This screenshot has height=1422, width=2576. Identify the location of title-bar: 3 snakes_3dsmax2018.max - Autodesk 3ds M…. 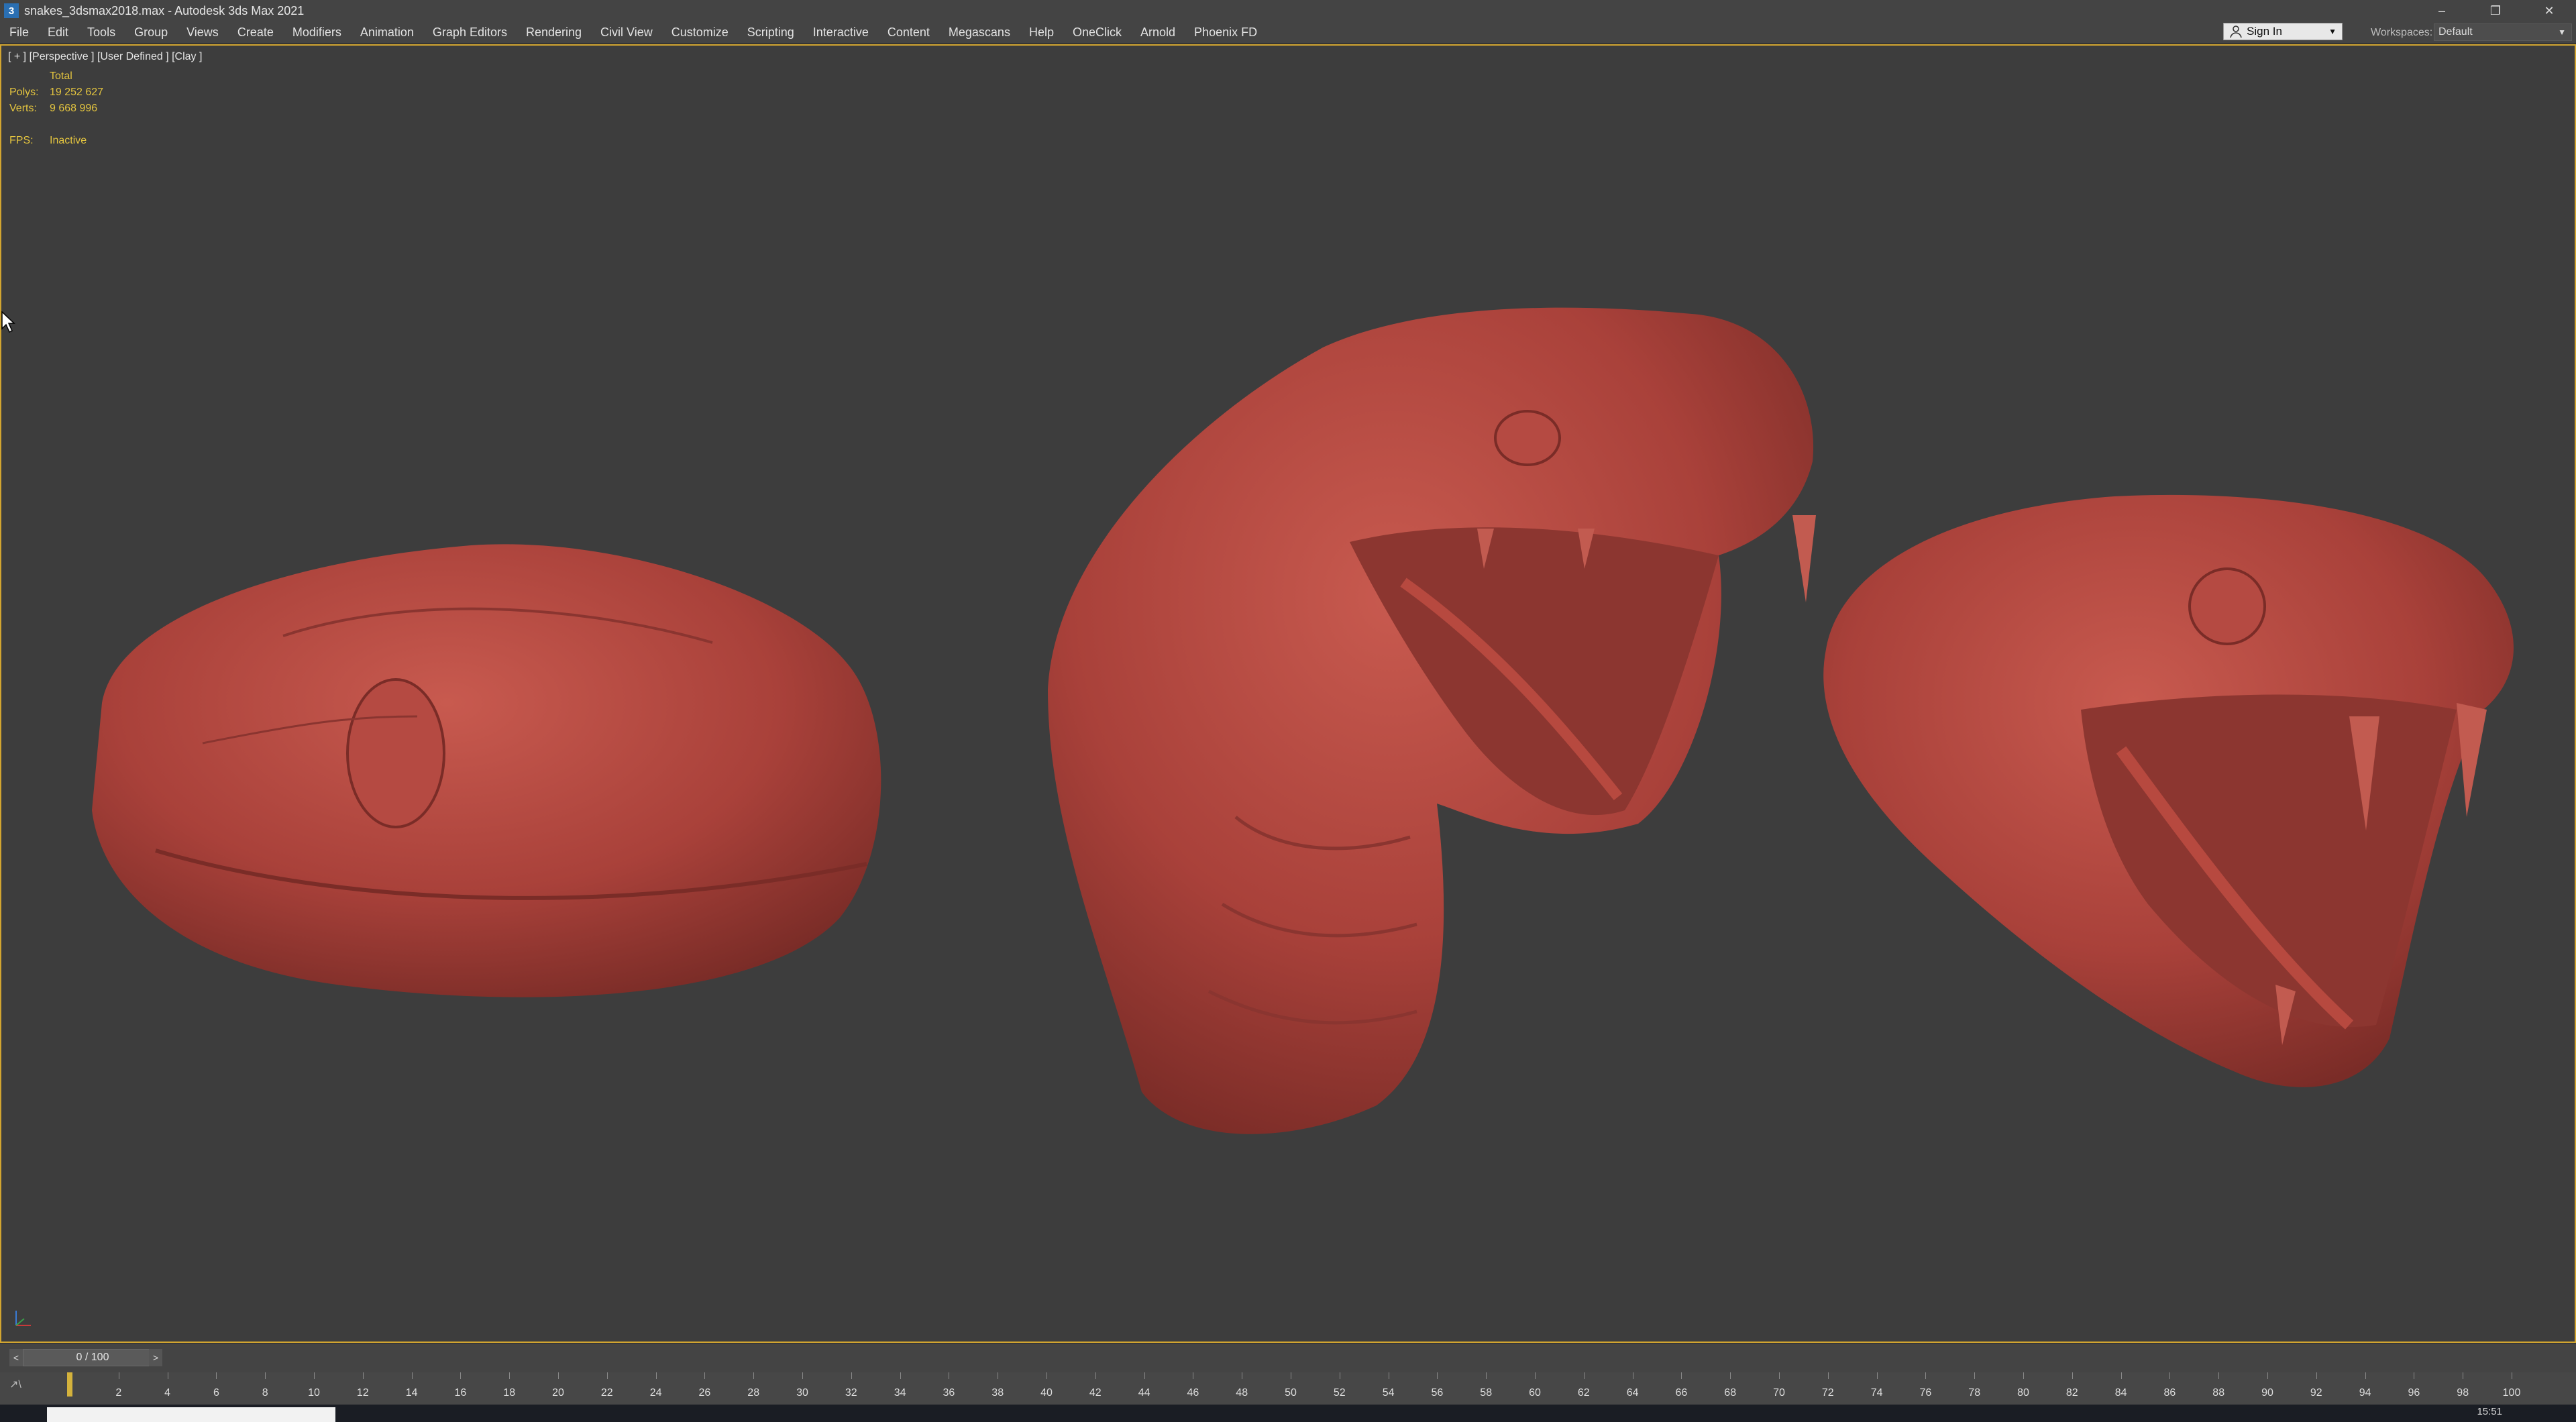
(1288, 11).